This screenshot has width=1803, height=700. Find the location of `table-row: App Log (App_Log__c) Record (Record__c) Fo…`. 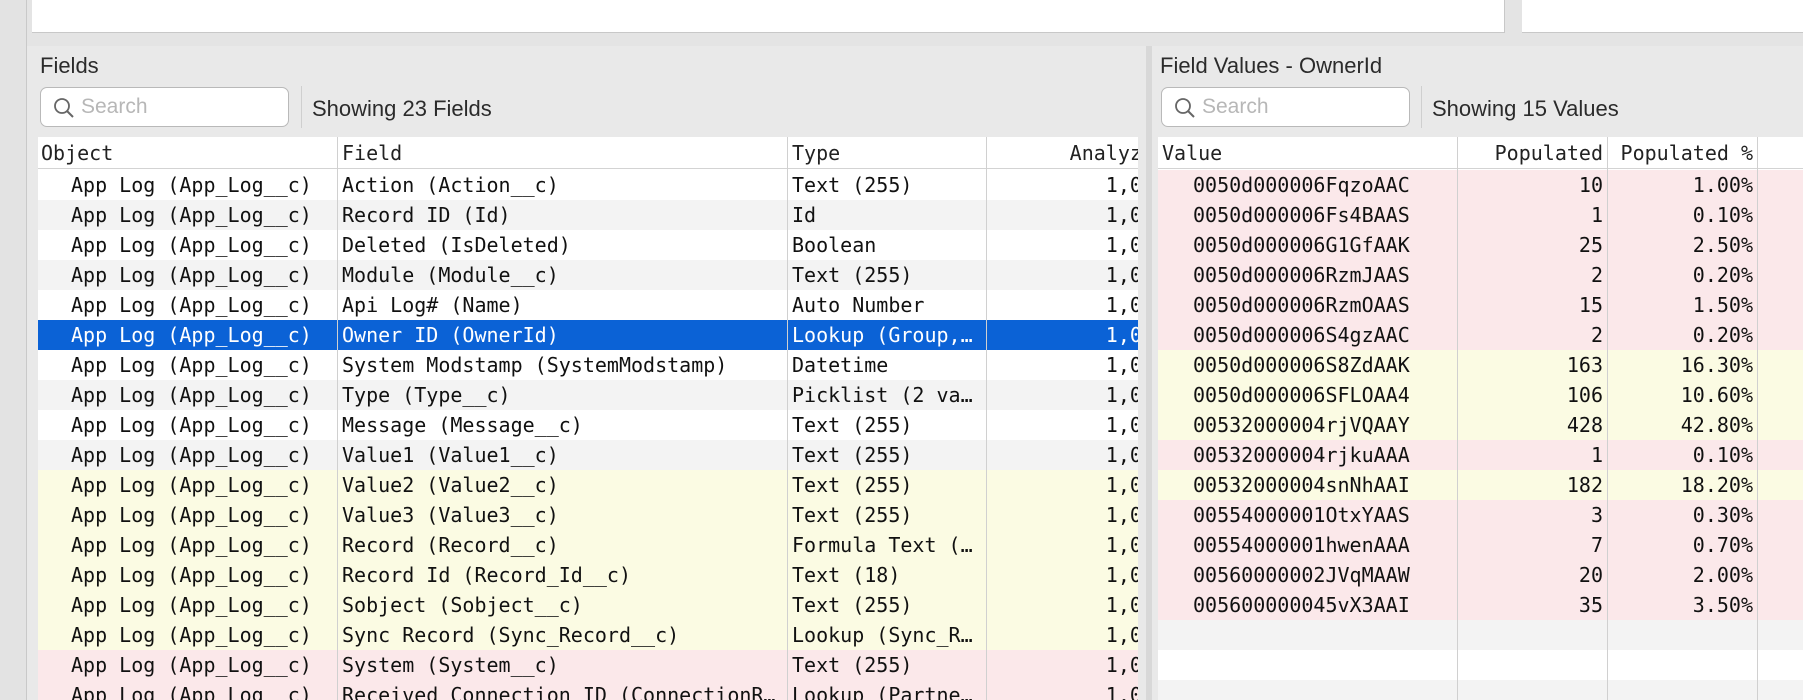

table-row: App Log (App_Log__c) Record (Record__c) Fo… is located at coordinates (588, 545).